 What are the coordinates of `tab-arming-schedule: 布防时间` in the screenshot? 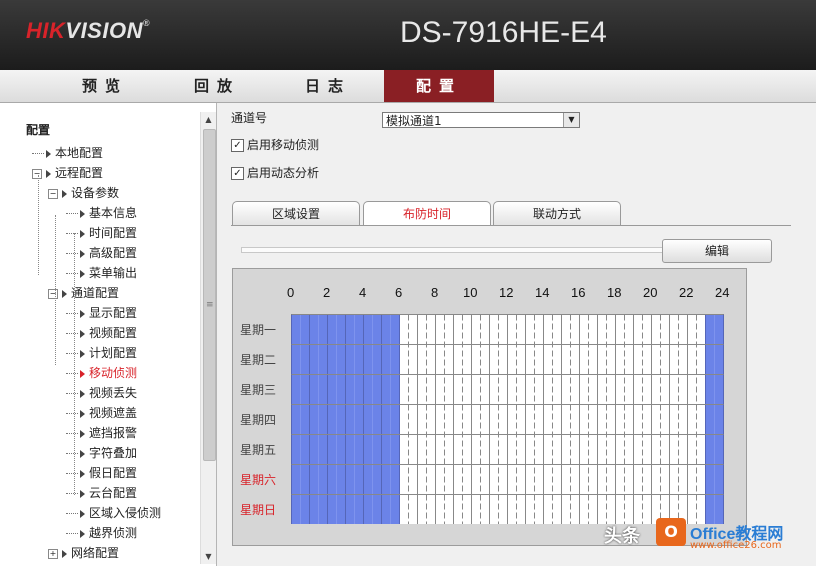 It's located at (427, 213).